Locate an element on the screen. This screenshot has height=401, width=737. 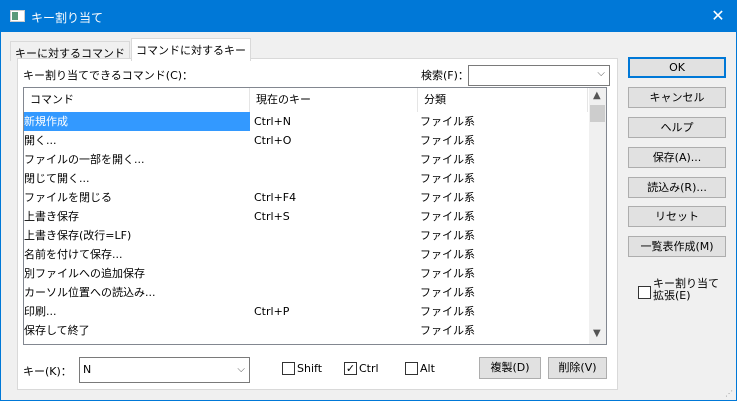
delete-button: 削除(V) is located at coordinates (577, 368).